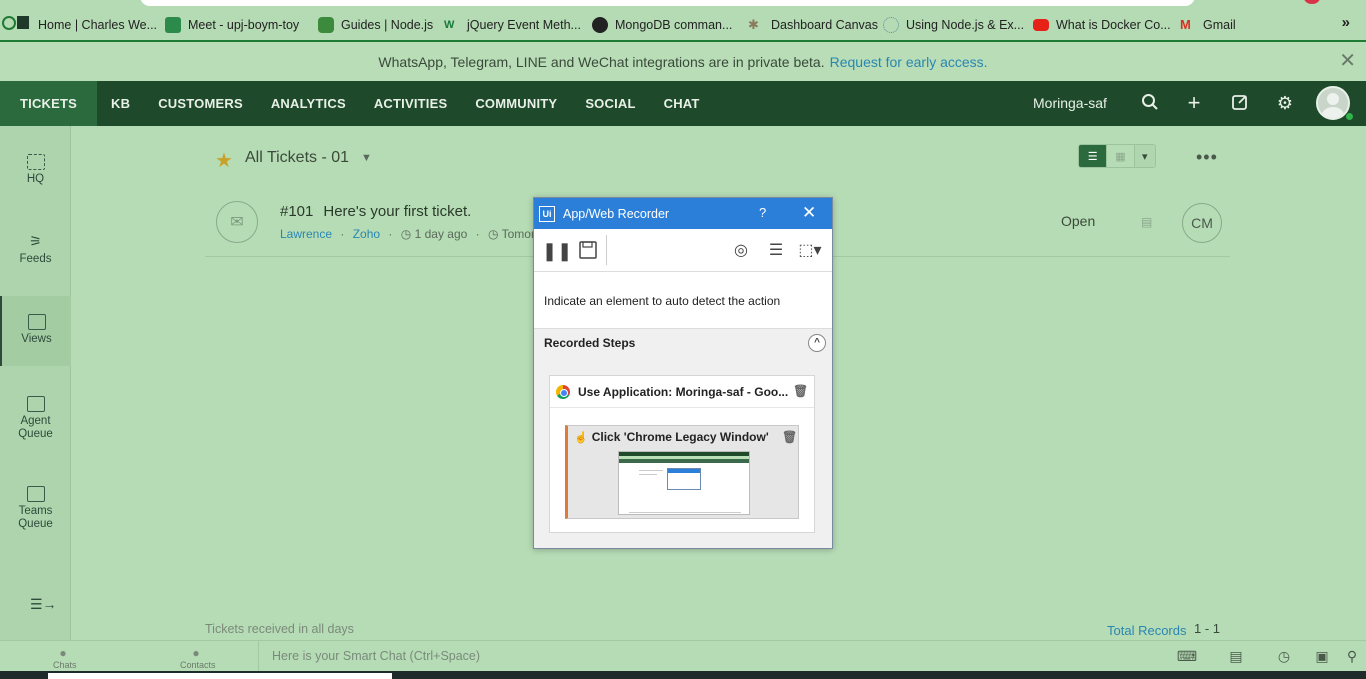 The width and height of the screenshot is (1366, 679). What do you see at coordinates (1284, 656) in the screenshot?
I see `clock-icon: ◷` at bounding box center [1284, 656].